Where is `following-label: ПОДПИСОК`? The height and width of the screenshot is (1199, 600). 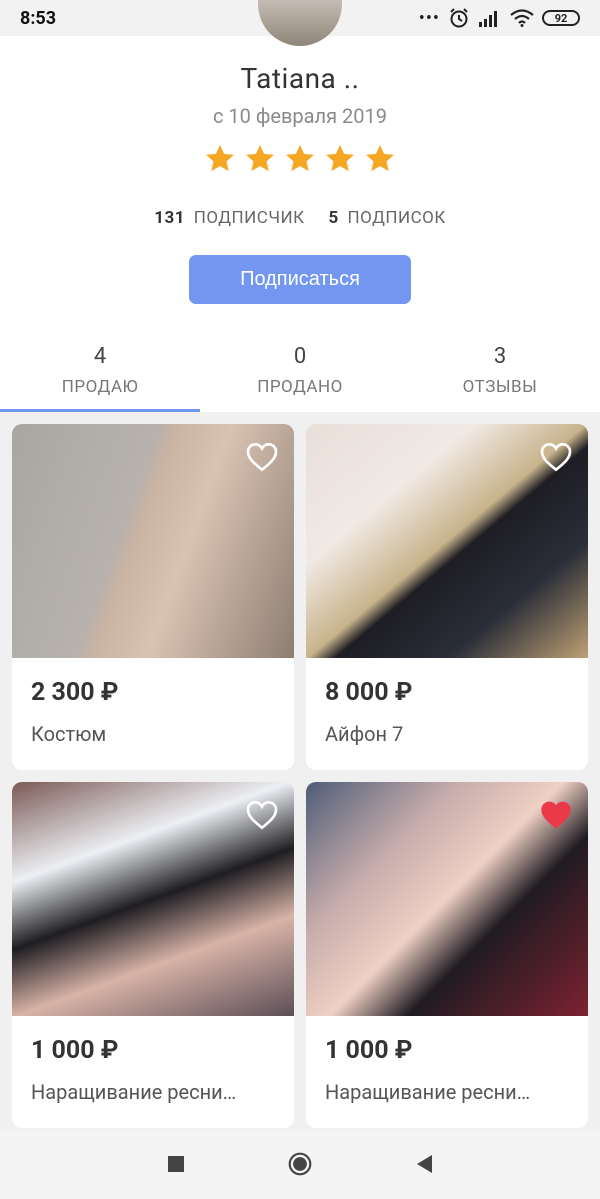
following-label: ПОДПИСОК is located at coordinates (396, 218).